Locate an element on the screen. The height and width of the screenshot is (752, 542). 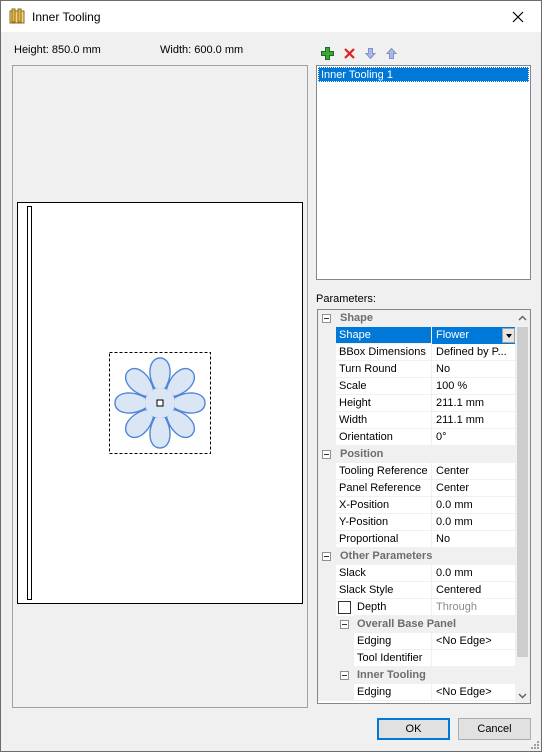
window-title: Inner Tooling is located at coordinates (66, 17).